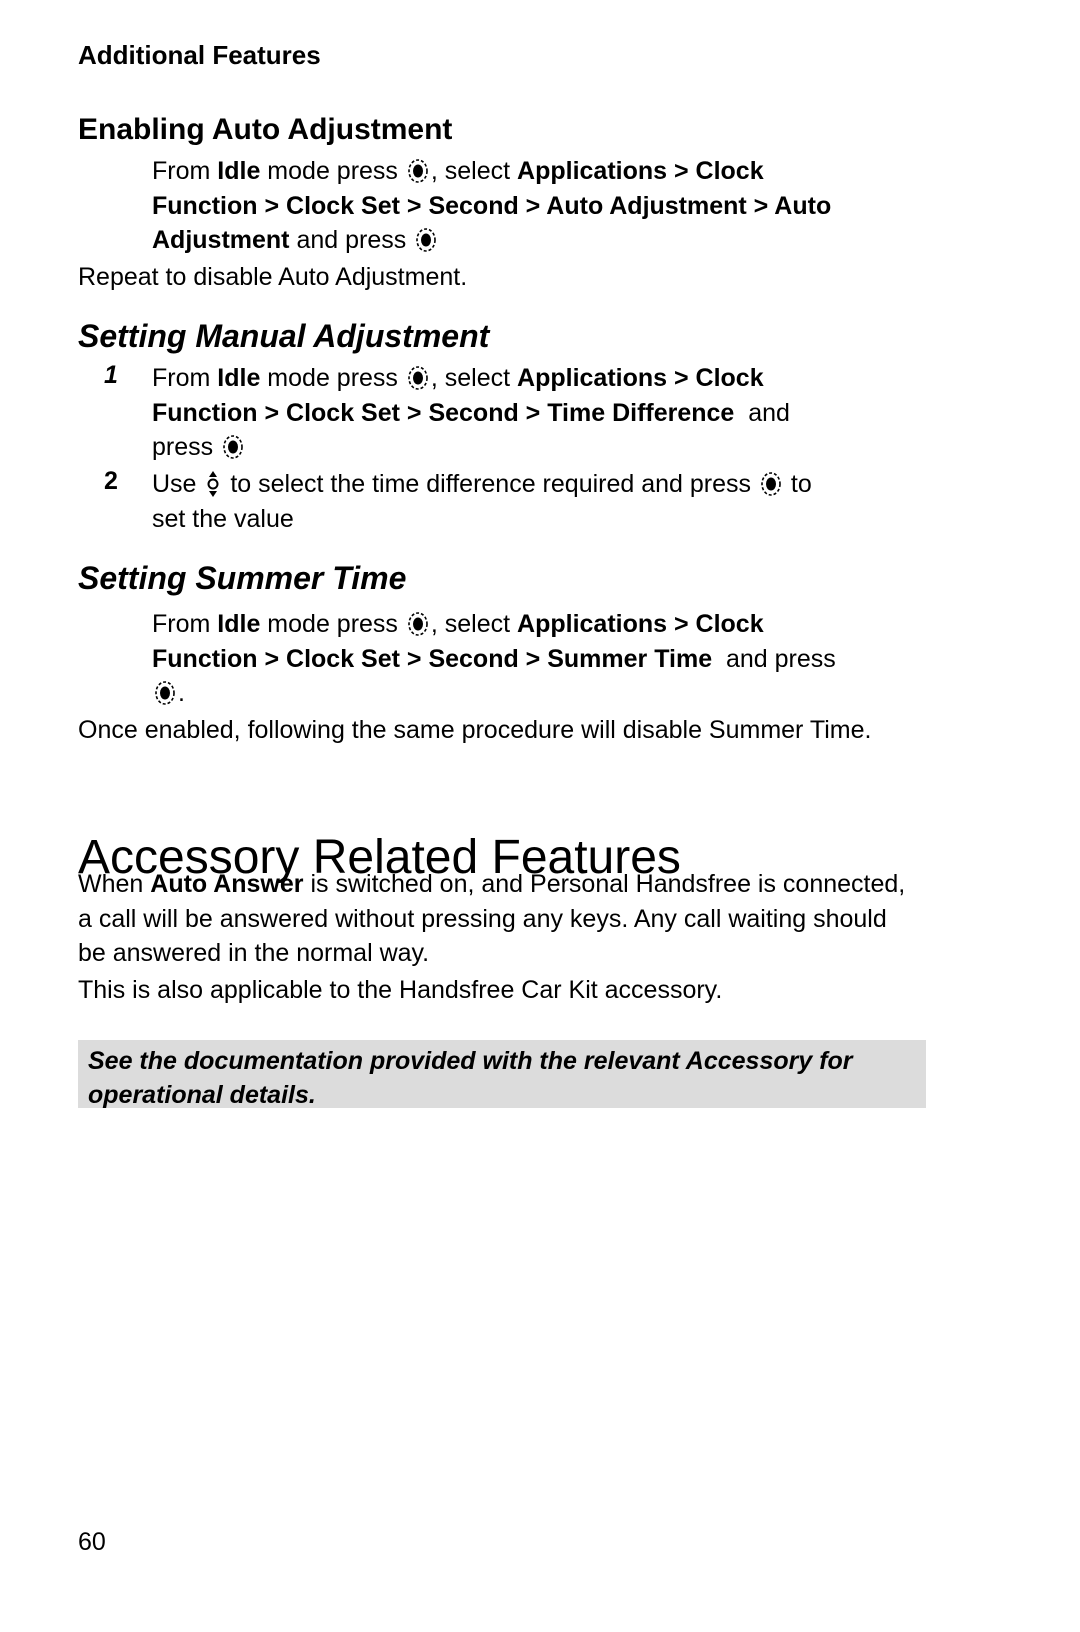  I want to click on auto-answer-label: Auto Answer, so click(227, 884).